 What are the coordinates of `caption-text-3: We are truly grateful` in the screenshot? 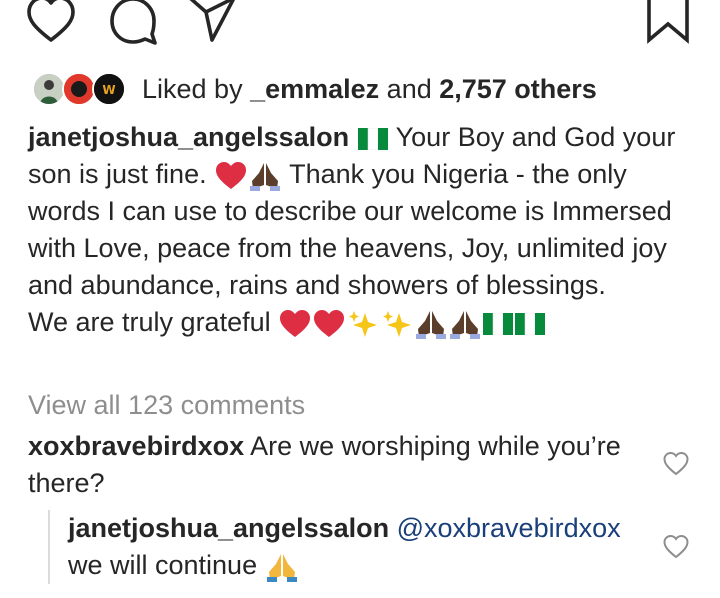 It's located at (153, 322).